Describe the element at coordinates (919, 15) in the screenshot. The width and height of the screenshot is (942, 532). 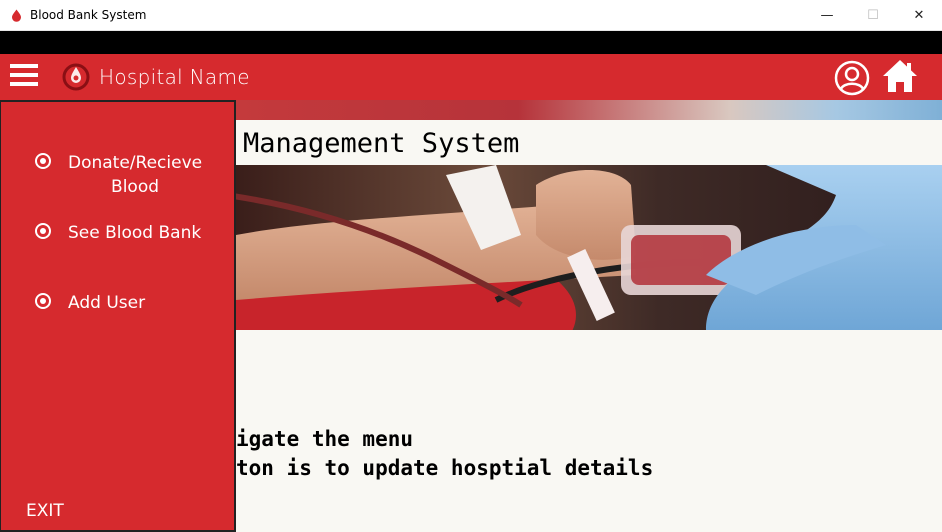
I see `close-button: ✕` at that location.